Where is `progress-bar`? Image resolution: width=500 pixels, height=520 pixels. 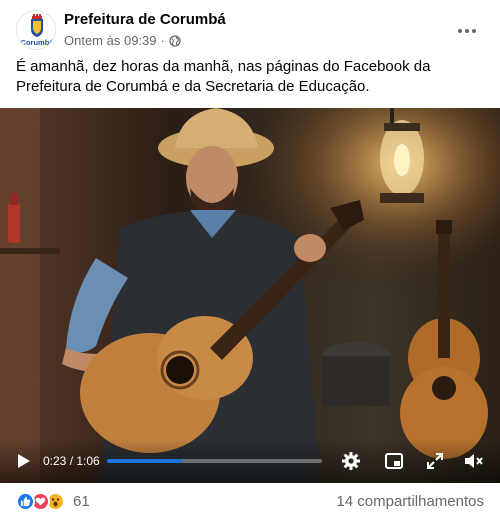 progress-bar is located at coordinates (214, 461).